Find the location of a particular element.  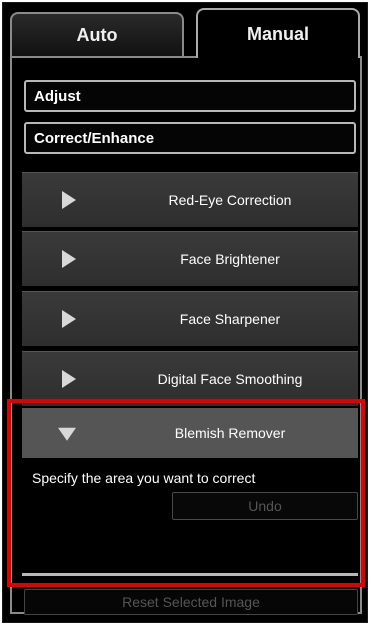

tab-manual-label: Manual is located at coordinates (277, 33).